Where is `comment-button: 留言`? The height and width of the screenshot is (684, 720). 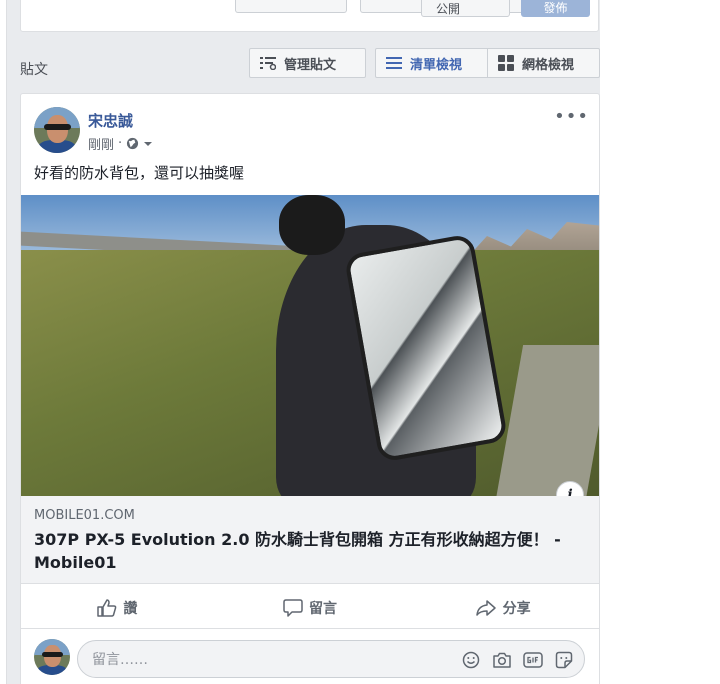
comment-button: 留言 is located at coordinates (310, 607).